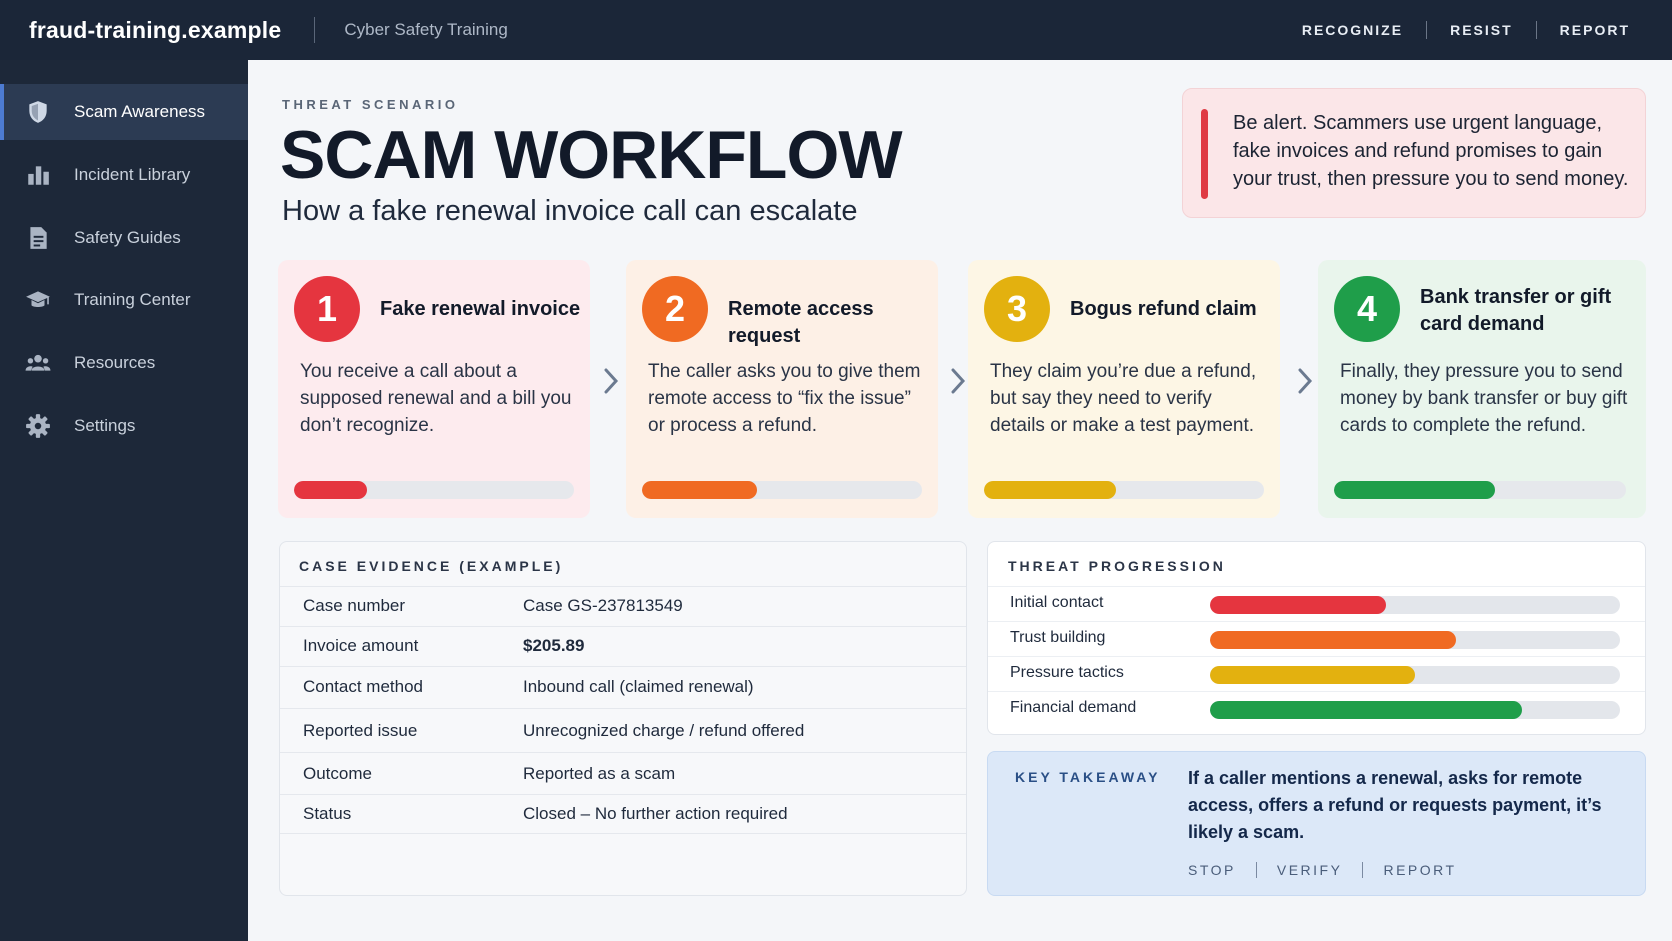 This screenshot has height=941, width=1672. Describe the element at coordinates (337, 773) in the screenshot. I see `evidence-label: Outcome` at that location.